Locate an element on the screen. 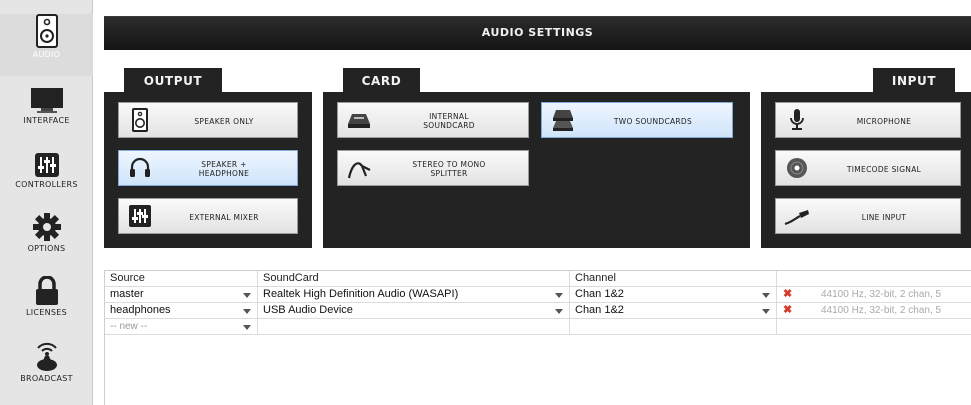 Image resolution: width=971 pixels, height=405 pixels. headphone-icon is located at coordinates (140, 167).